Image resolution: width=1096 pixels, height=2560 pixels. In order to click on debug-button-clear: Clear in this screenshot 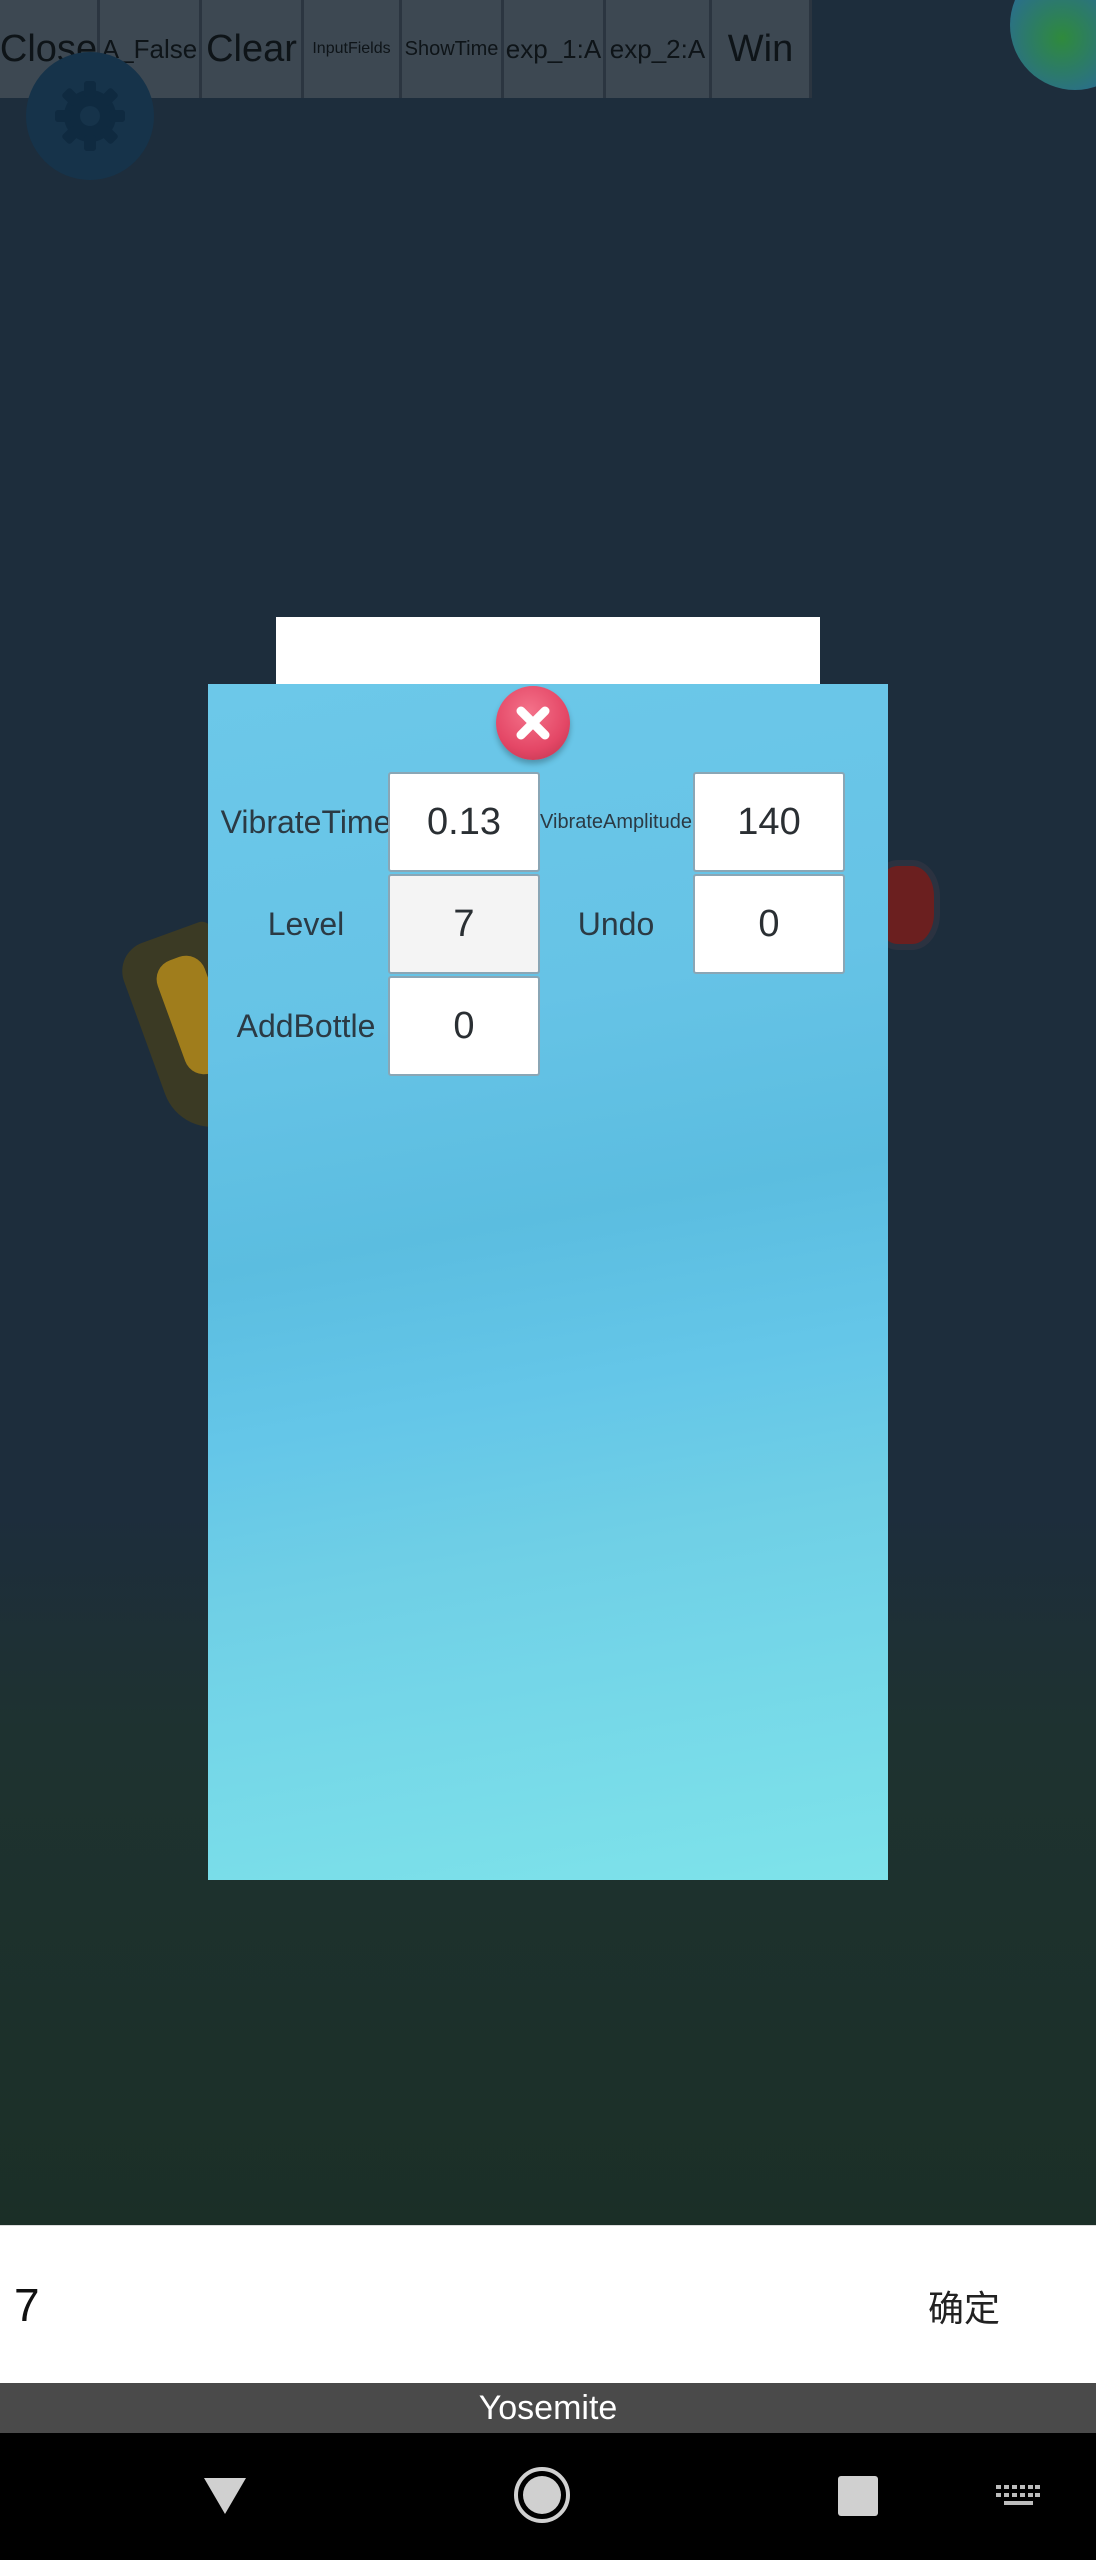, I will do `click(253, 49)`.